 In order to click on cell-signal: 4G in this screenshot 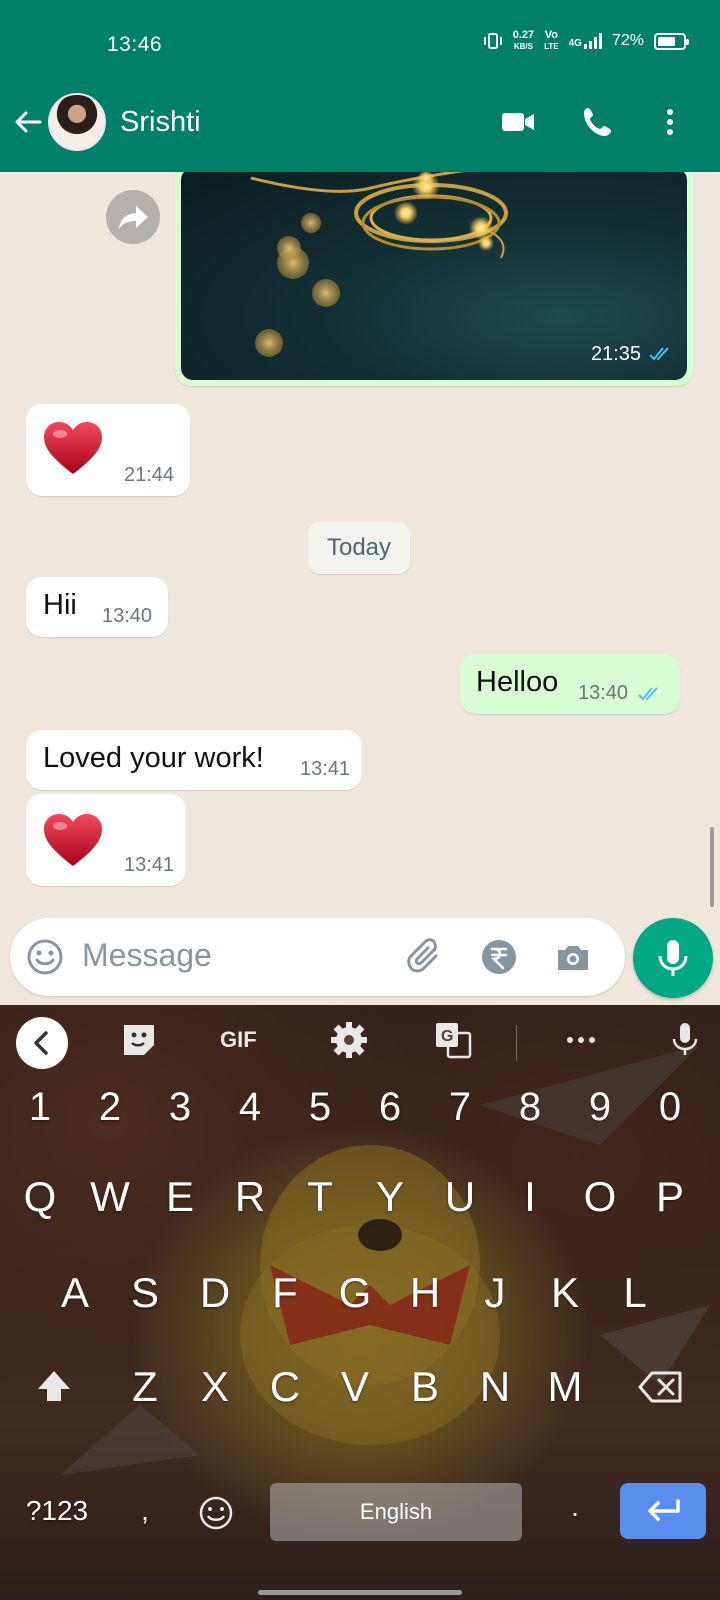, I will do `click(585, 41)`.